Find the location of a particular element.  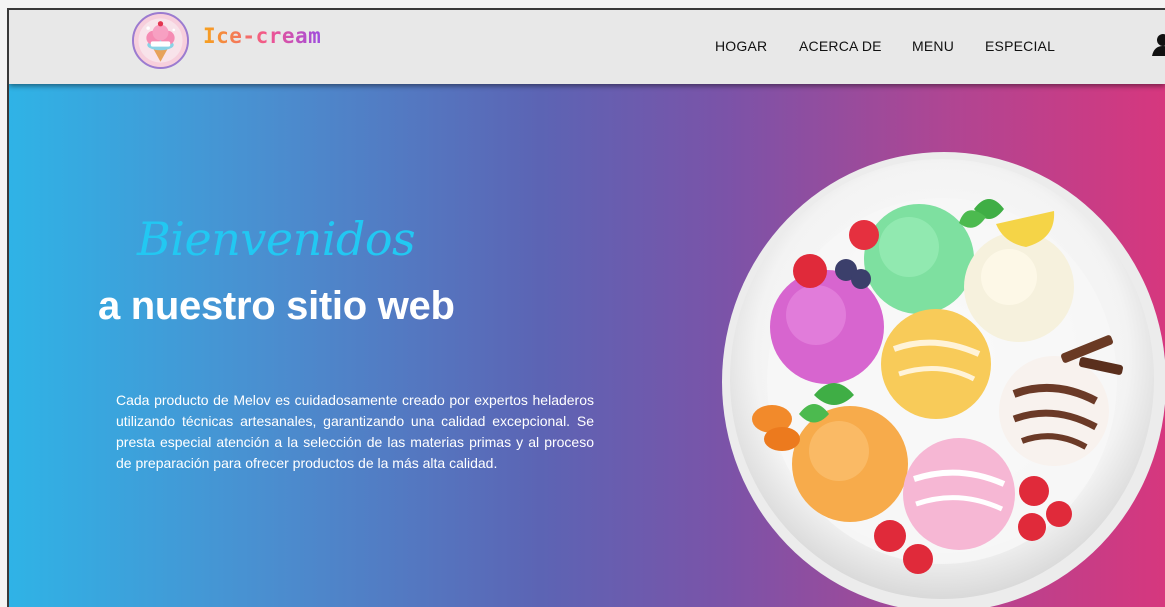

hero-title: Bienvenidos is located at coordinates (276, 239).